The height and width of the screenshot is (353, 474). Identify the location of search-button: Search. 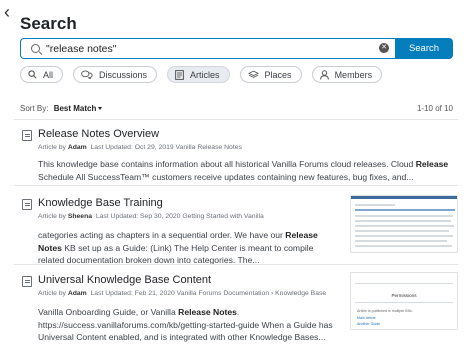
(424, 48).